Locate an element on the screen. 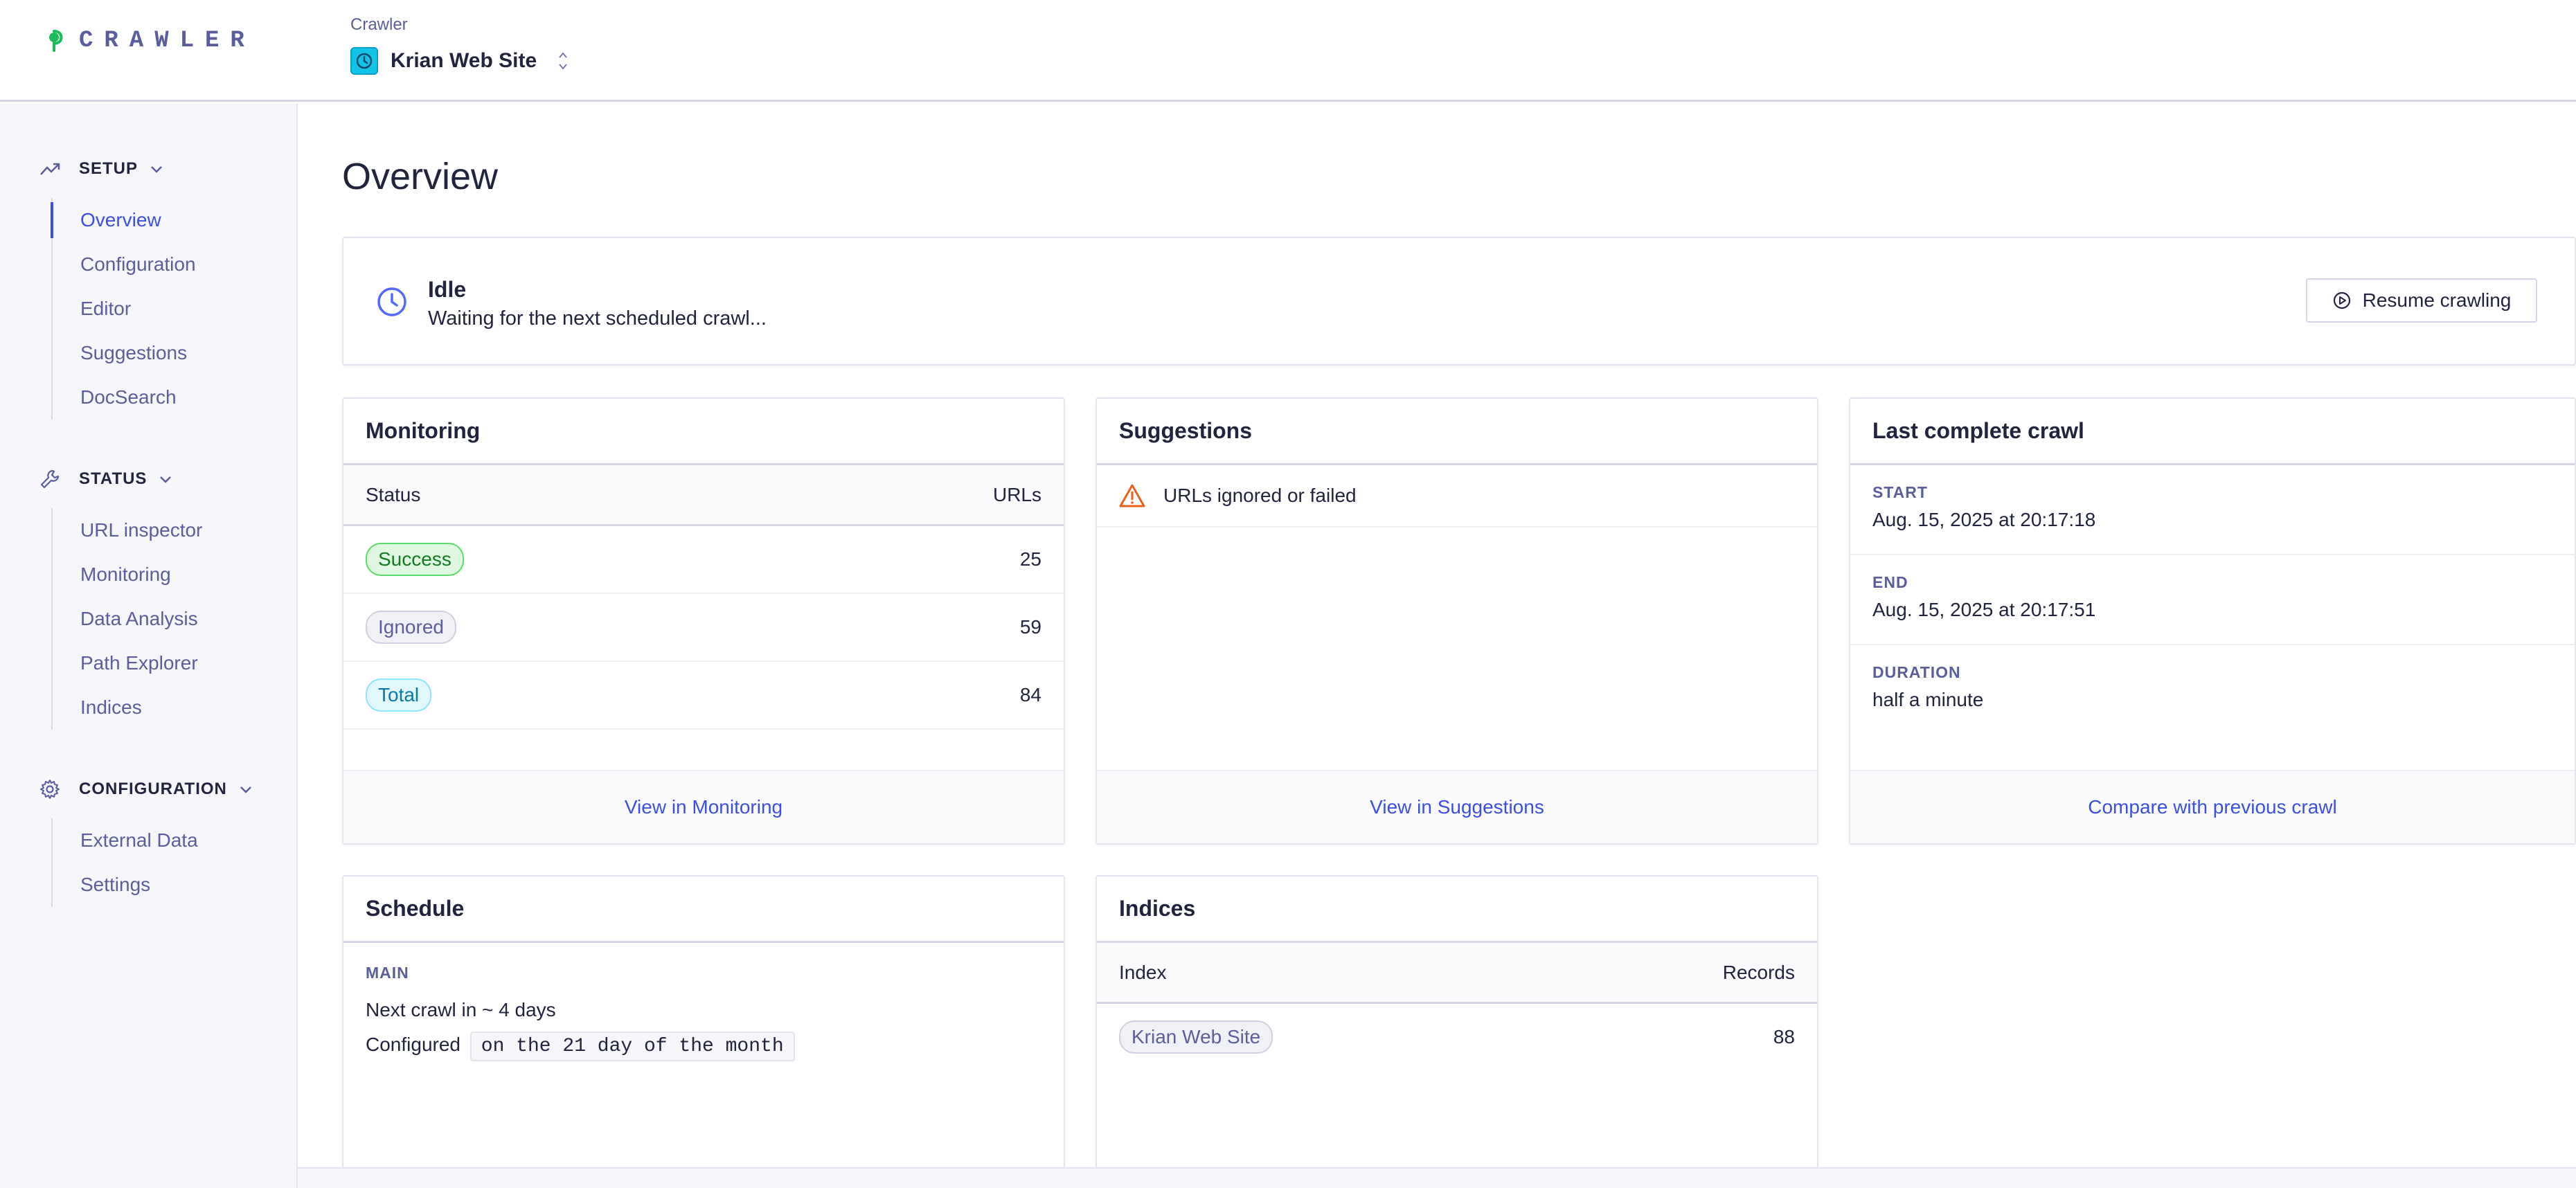 This screenshot has height=1188, width=2576. indices-table-header: Index Records is located at coordinates (1457, 973).